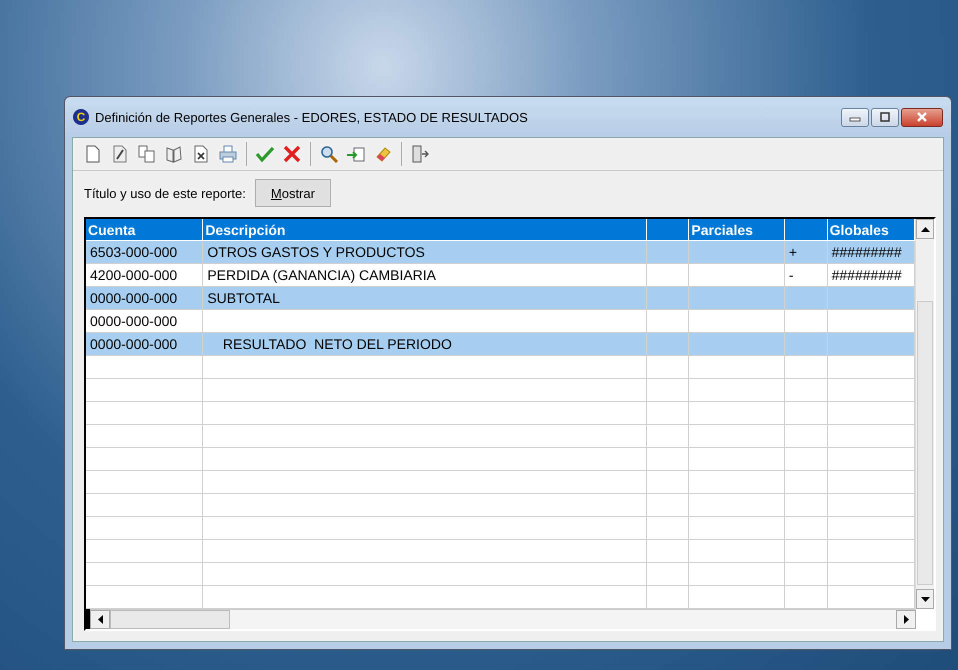 The image size is (958, 670). I want to click on delete-page-icon, so click(201, 154).